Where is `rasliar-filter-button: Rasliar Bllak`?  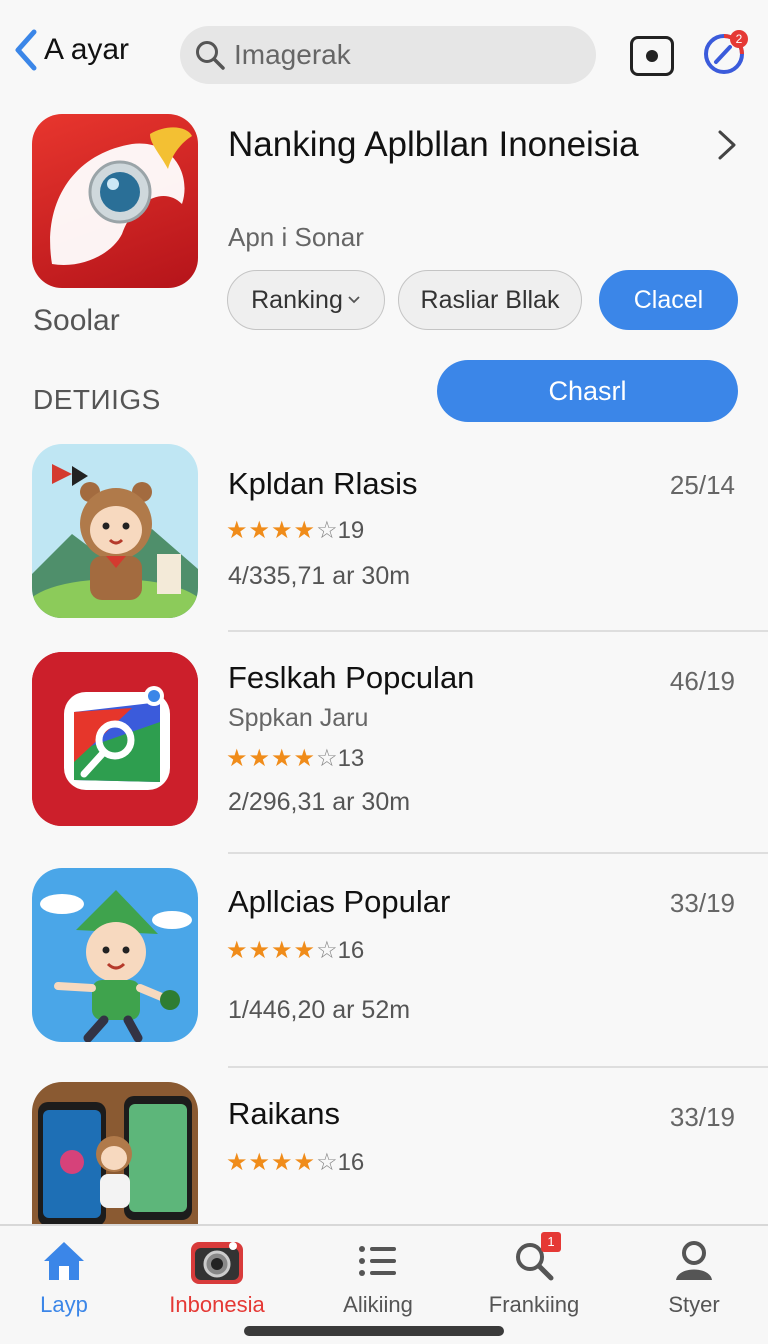
rasliar-filter-button: Rasliar Bllak is located at coordinates (490, 300).